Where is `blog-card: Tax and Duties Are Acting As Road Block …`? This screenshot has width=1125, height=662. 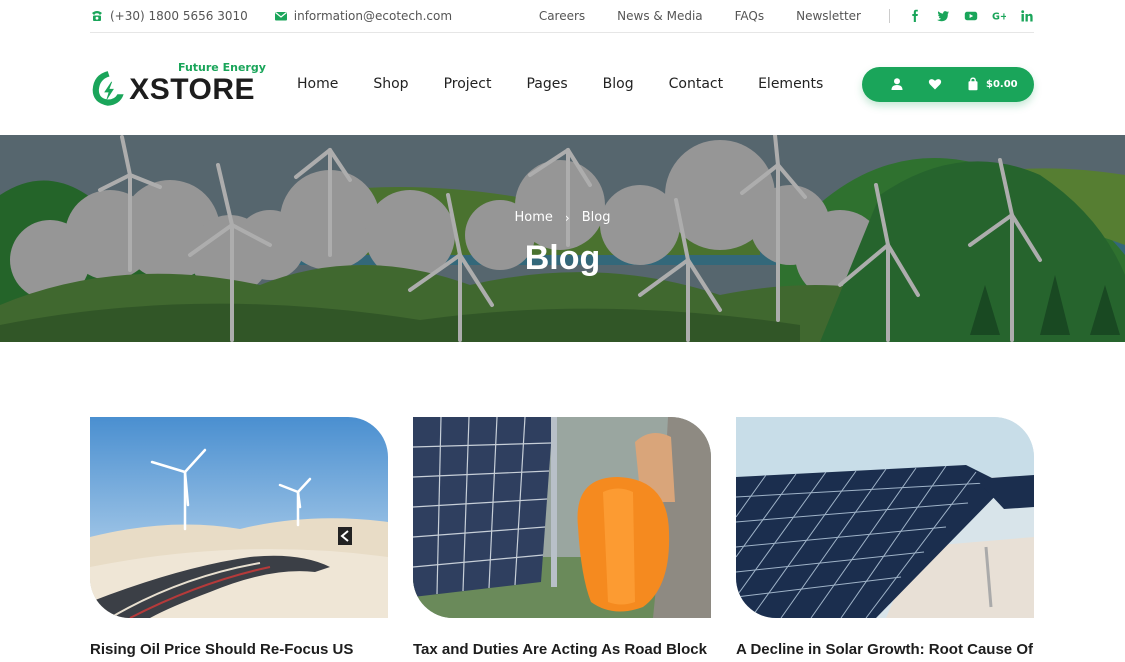
blog-card: Tax and Duties Are Acting As Road Block … is located at coordinates (562, 539).